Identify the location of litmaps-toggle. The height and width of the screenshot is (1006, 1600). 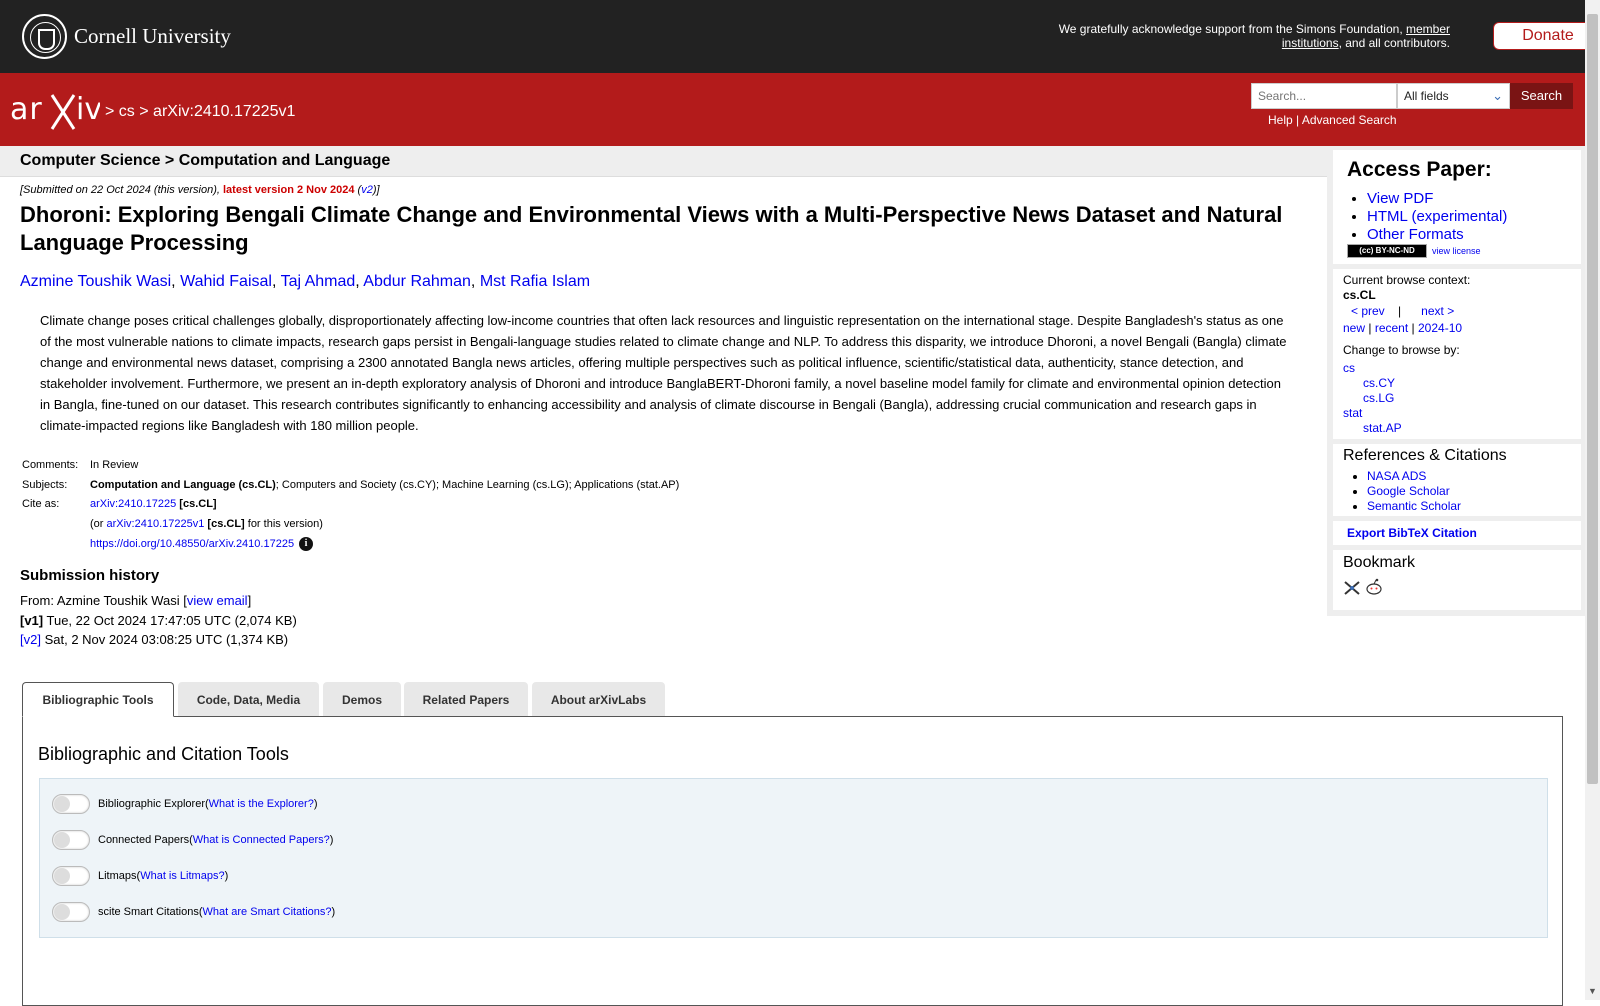
(71, 876).